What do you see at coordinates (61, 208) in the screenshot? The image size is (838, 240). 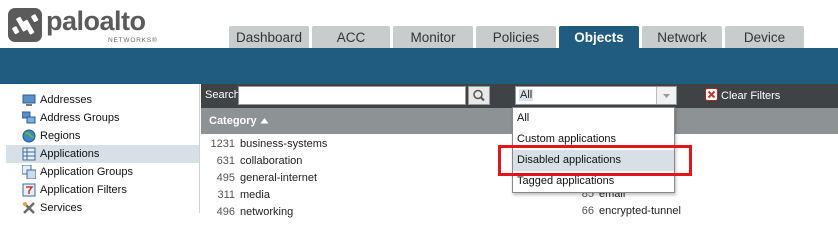 I see `sidebar-item-label: Services` at bounding box center [61, 208].